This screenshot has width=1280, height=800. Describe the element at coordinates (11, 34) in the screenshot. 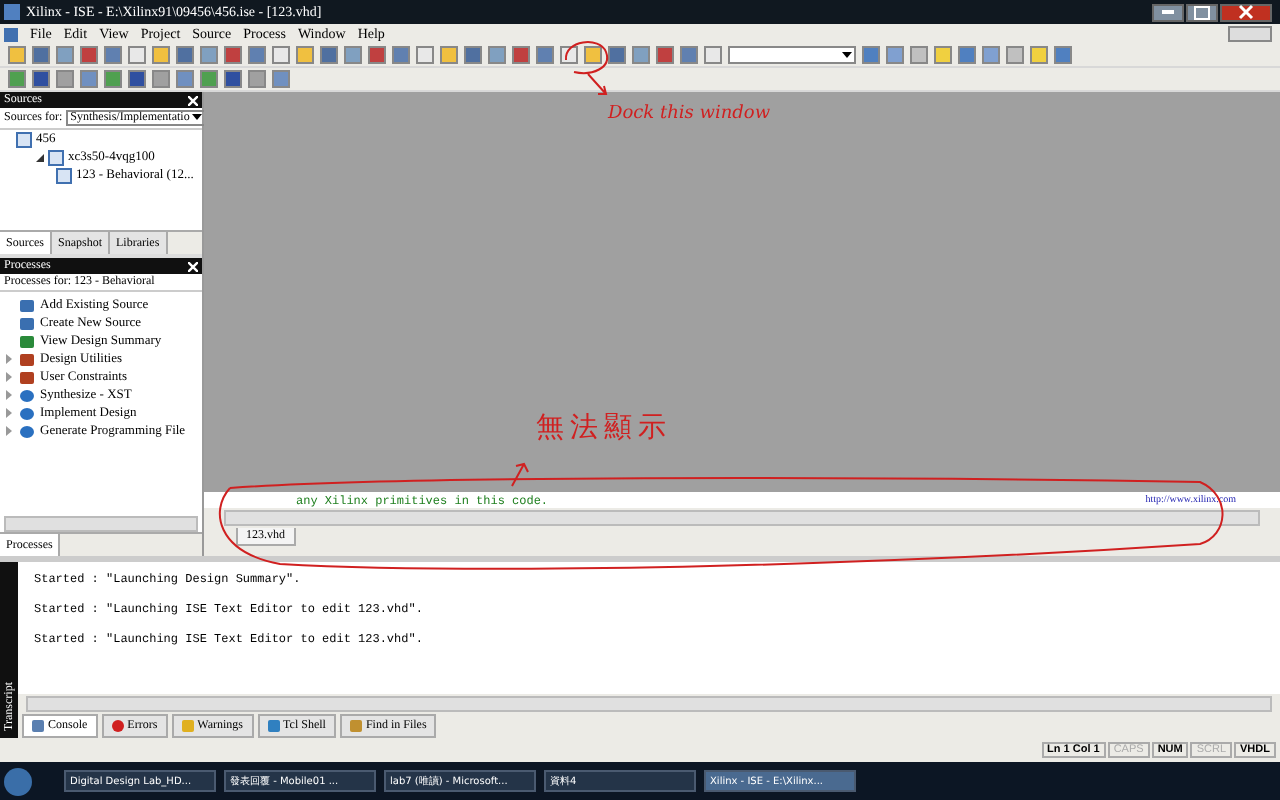

I see `document-icon` at that location.